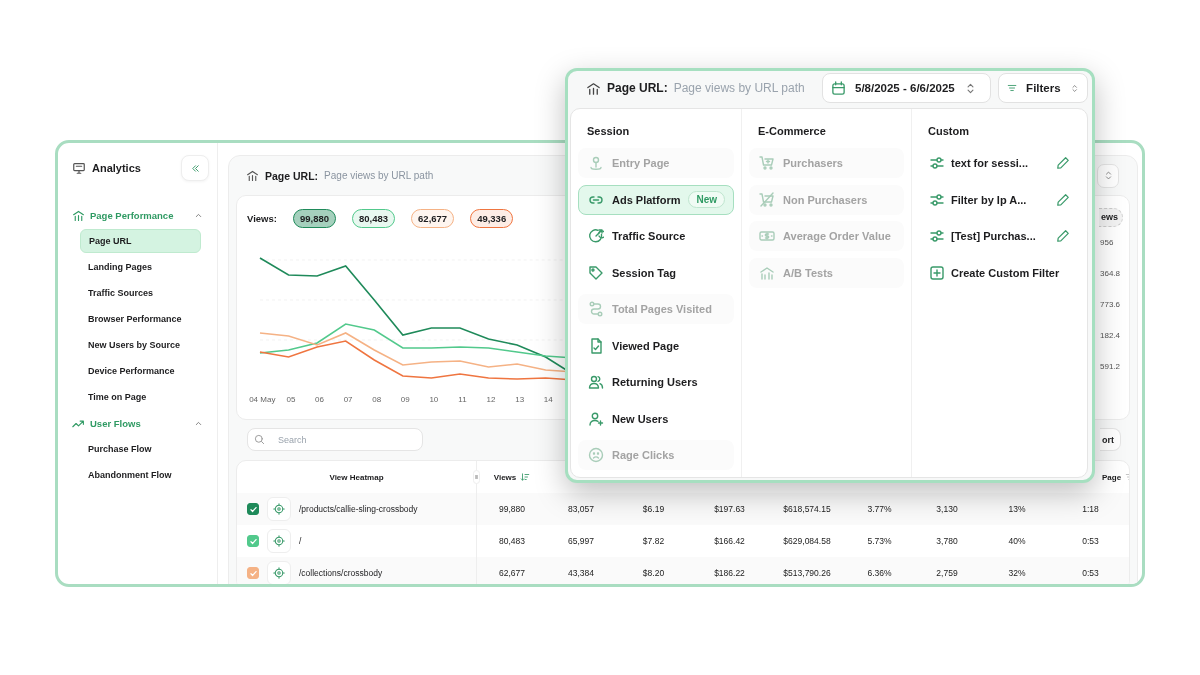  What do you see at coordinates (140, 397) in the screenshot?
I see `sidebar-item: Time on Page` at bounding box center [140, 397].